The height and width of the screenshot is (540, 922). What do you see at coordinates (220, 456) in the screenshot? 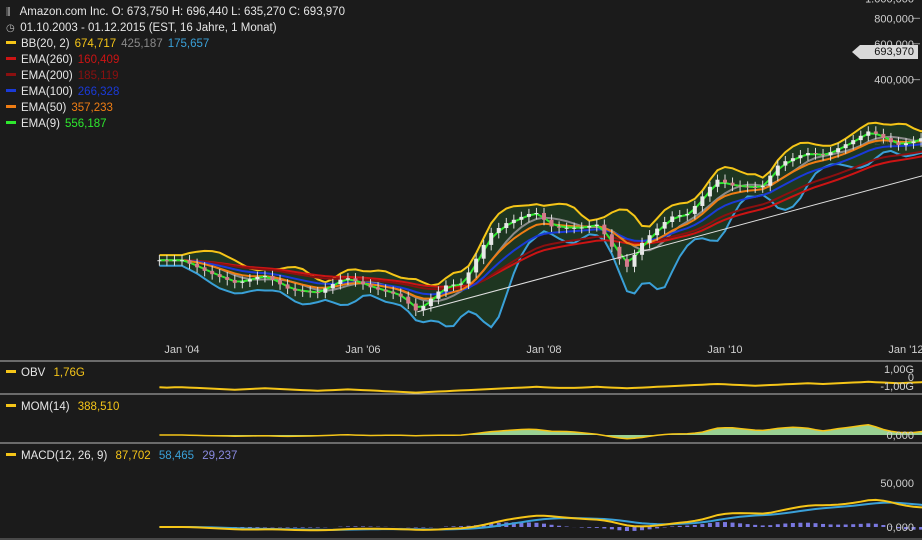
I see `macd-hist-value: 29,237` at bounding box center [220, 456].